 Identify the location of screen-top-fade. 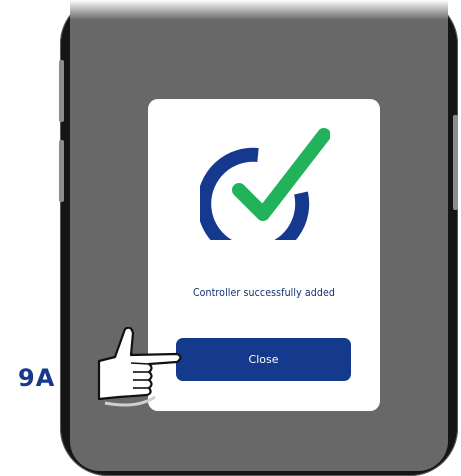
(259, 10).